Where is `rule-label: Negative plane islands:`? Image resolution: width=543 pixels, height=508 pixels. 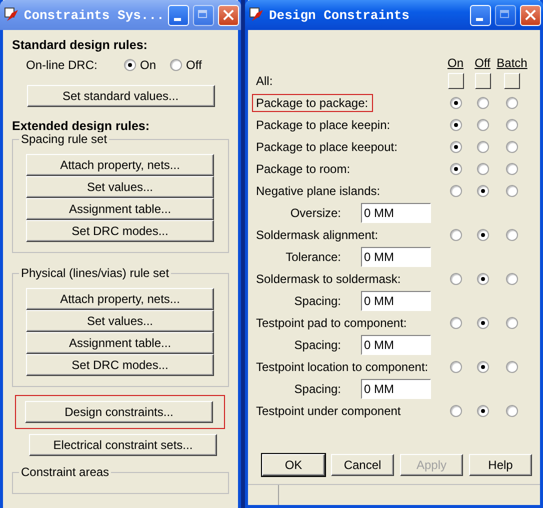 rule-label: Negative plane islands: is located at coordinates (318, 191).